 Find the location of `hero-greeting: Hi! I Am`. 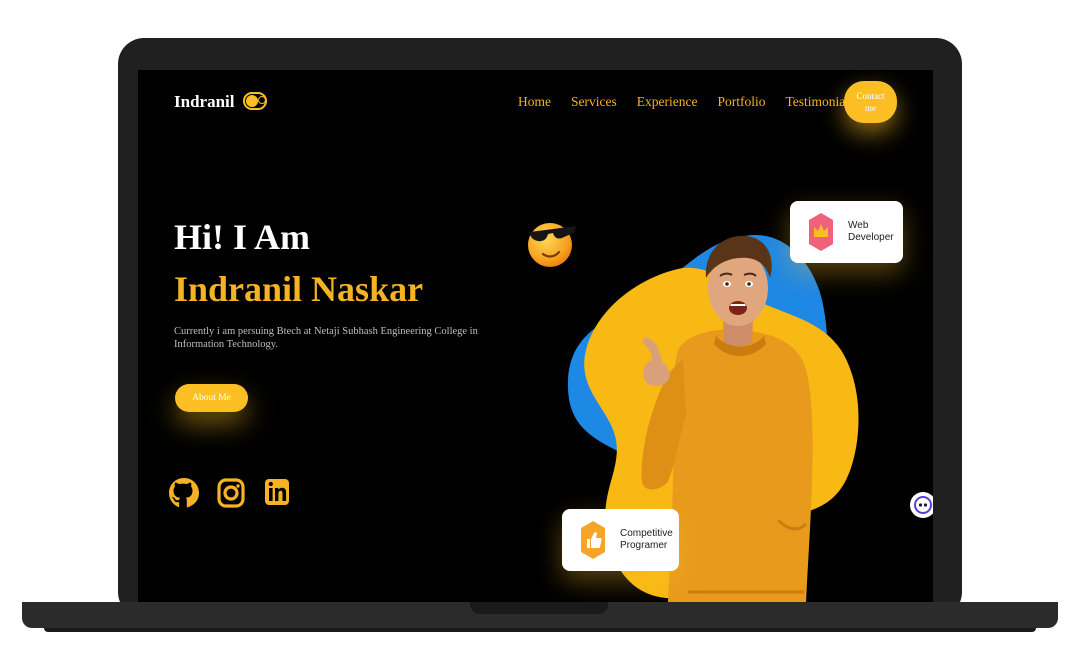

hero-greeting: Hi! I Am is located at coordinates (242, 237).